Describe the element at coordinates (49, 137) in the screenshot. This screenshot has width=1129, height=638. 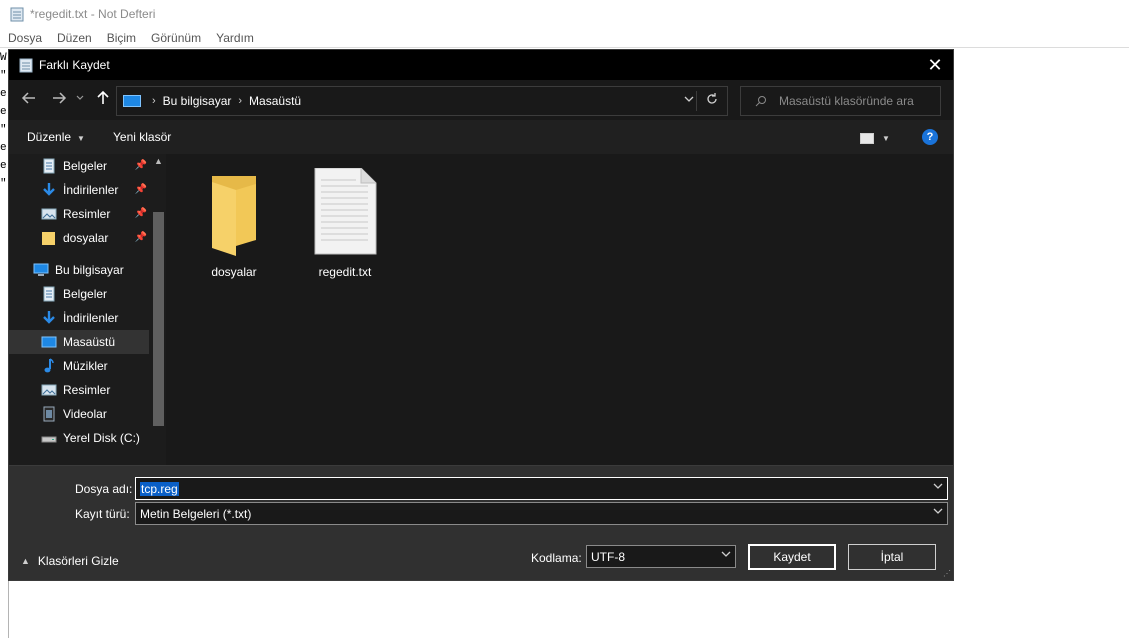
I see `organize-label: Düzenle` at that location.